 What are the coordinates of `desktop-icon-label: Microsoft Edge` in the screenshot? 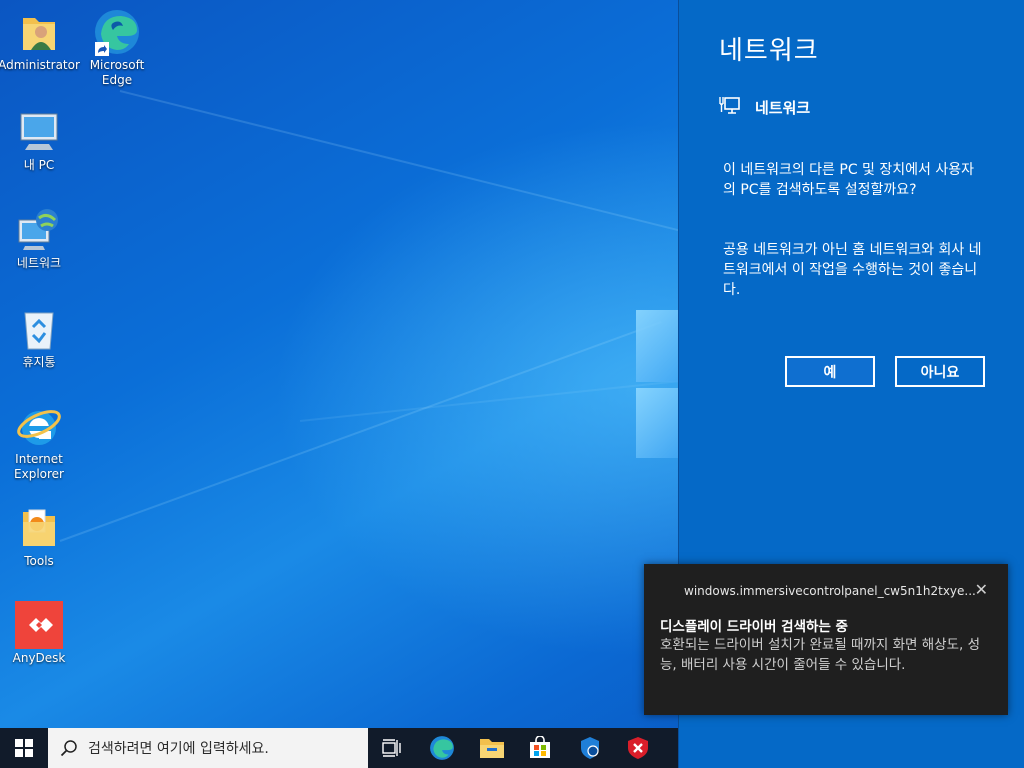 It's located at (117, 72).